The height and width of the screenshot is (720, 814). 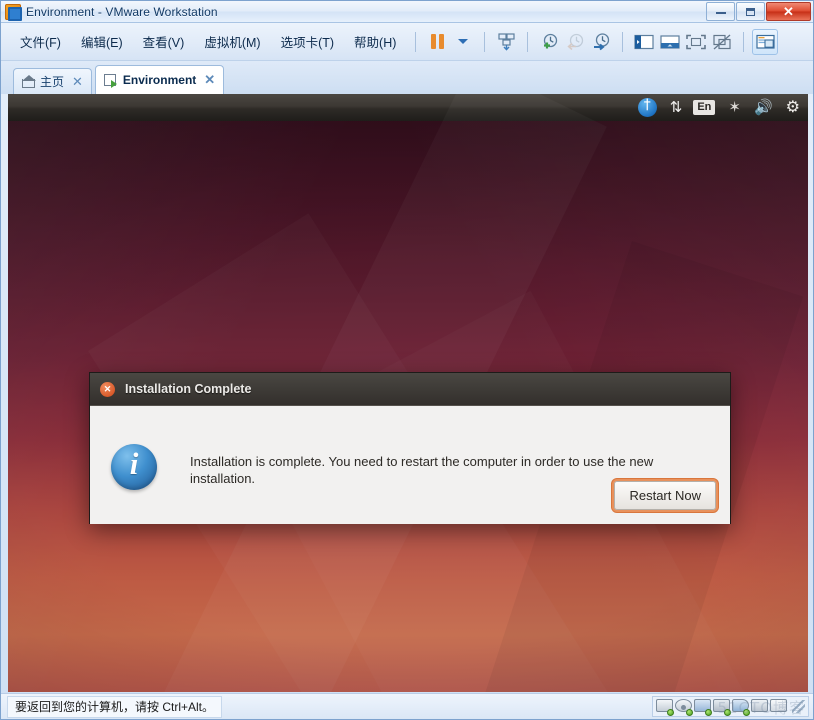 What do you see at coordinates (13, 12) in the screenshot?
I see `vmware-icon` at bounding box center [13, 12].